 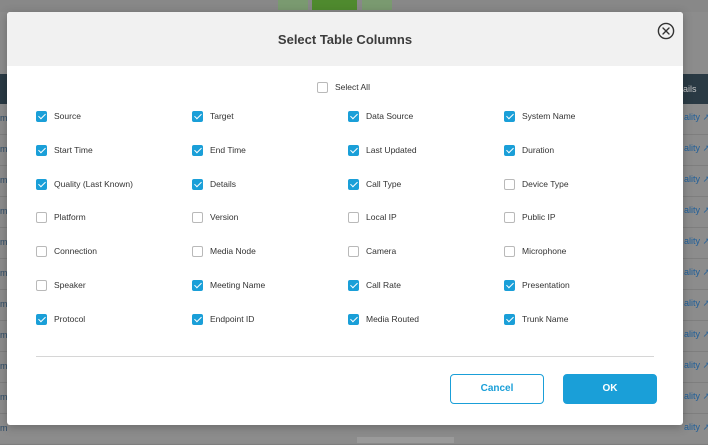 What do you see at coordinates (343, 87) in the screenshot?
I see `select-all-checkbox: Select All` at bounding box center [343, 87].